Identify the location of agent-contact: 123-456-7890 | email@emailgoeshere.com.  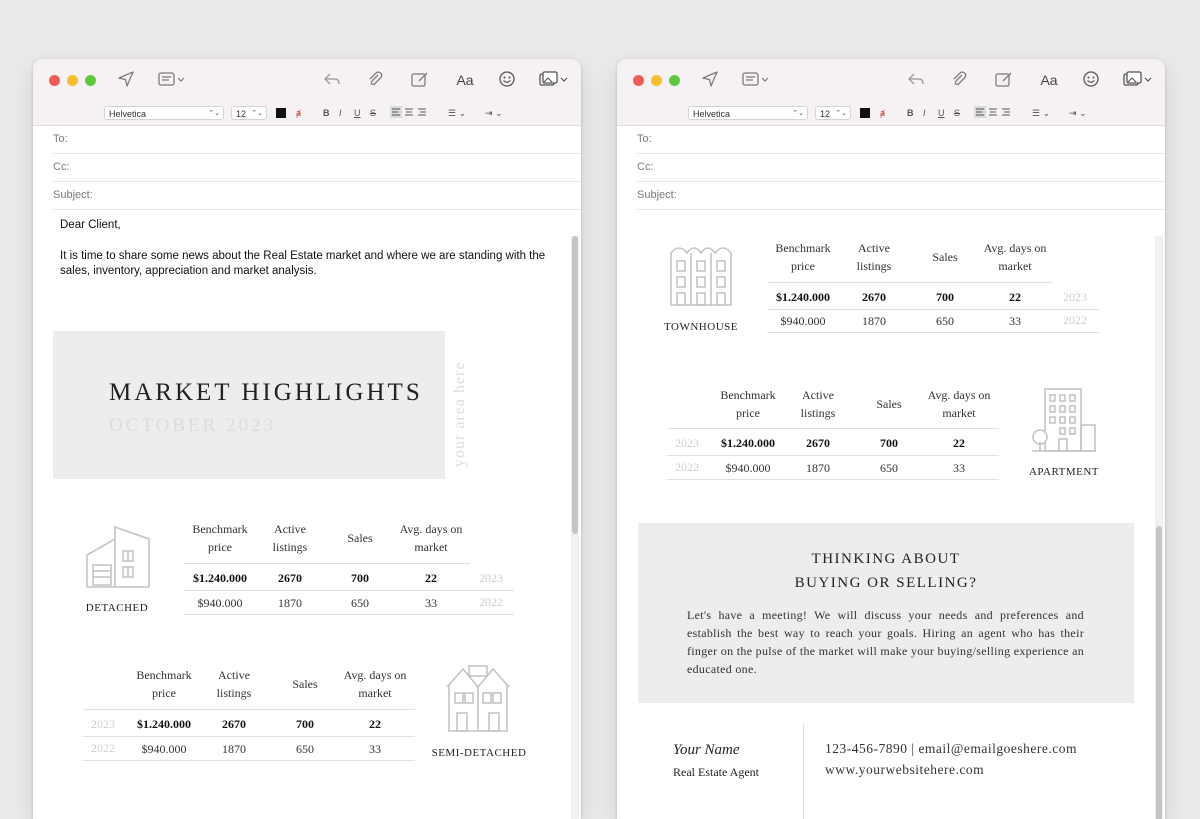
(951, 749).